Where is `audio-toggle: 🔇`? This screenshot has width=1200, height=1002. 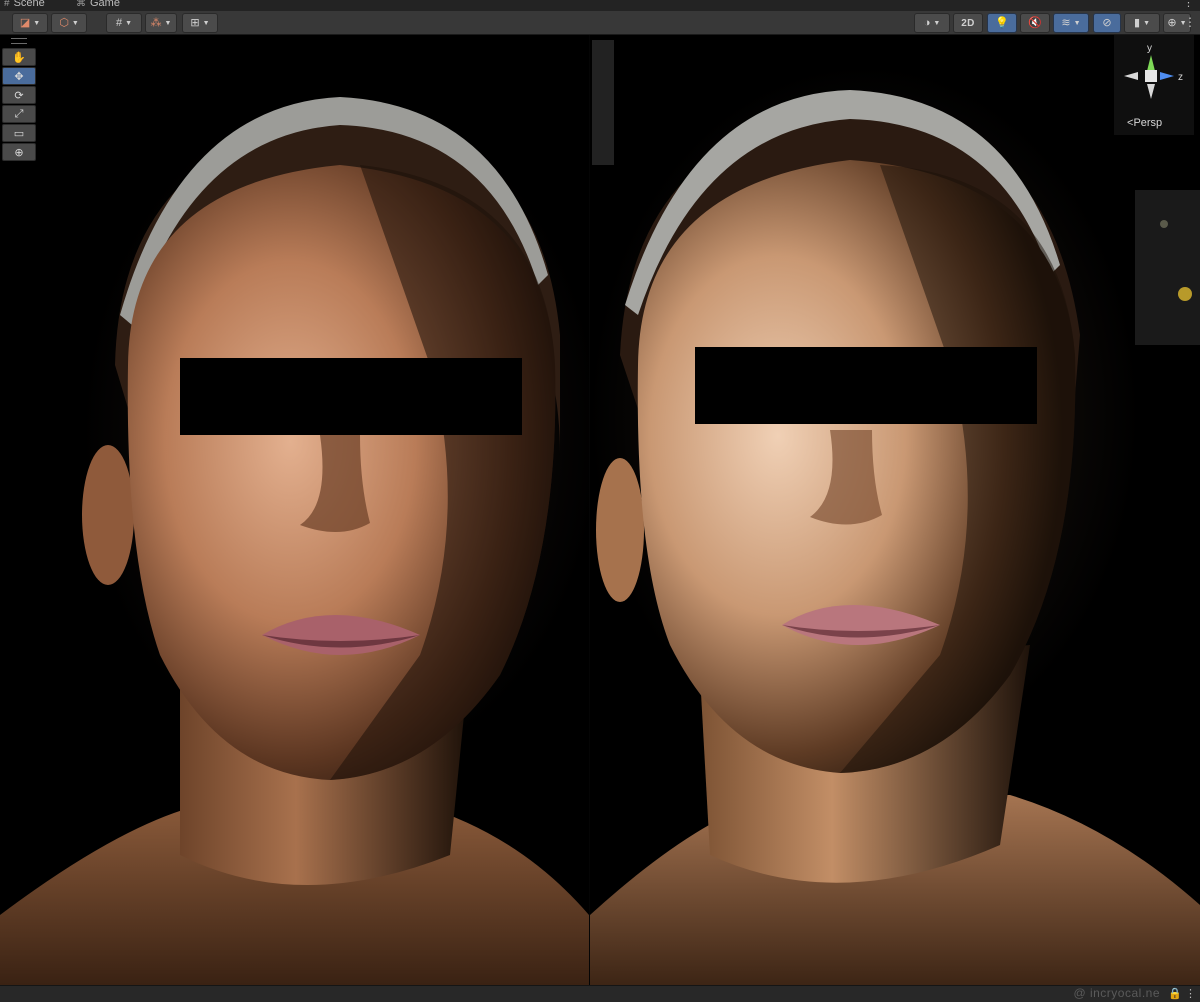 audio-toggle: 🔇 is located at coordinates (1035, 23).